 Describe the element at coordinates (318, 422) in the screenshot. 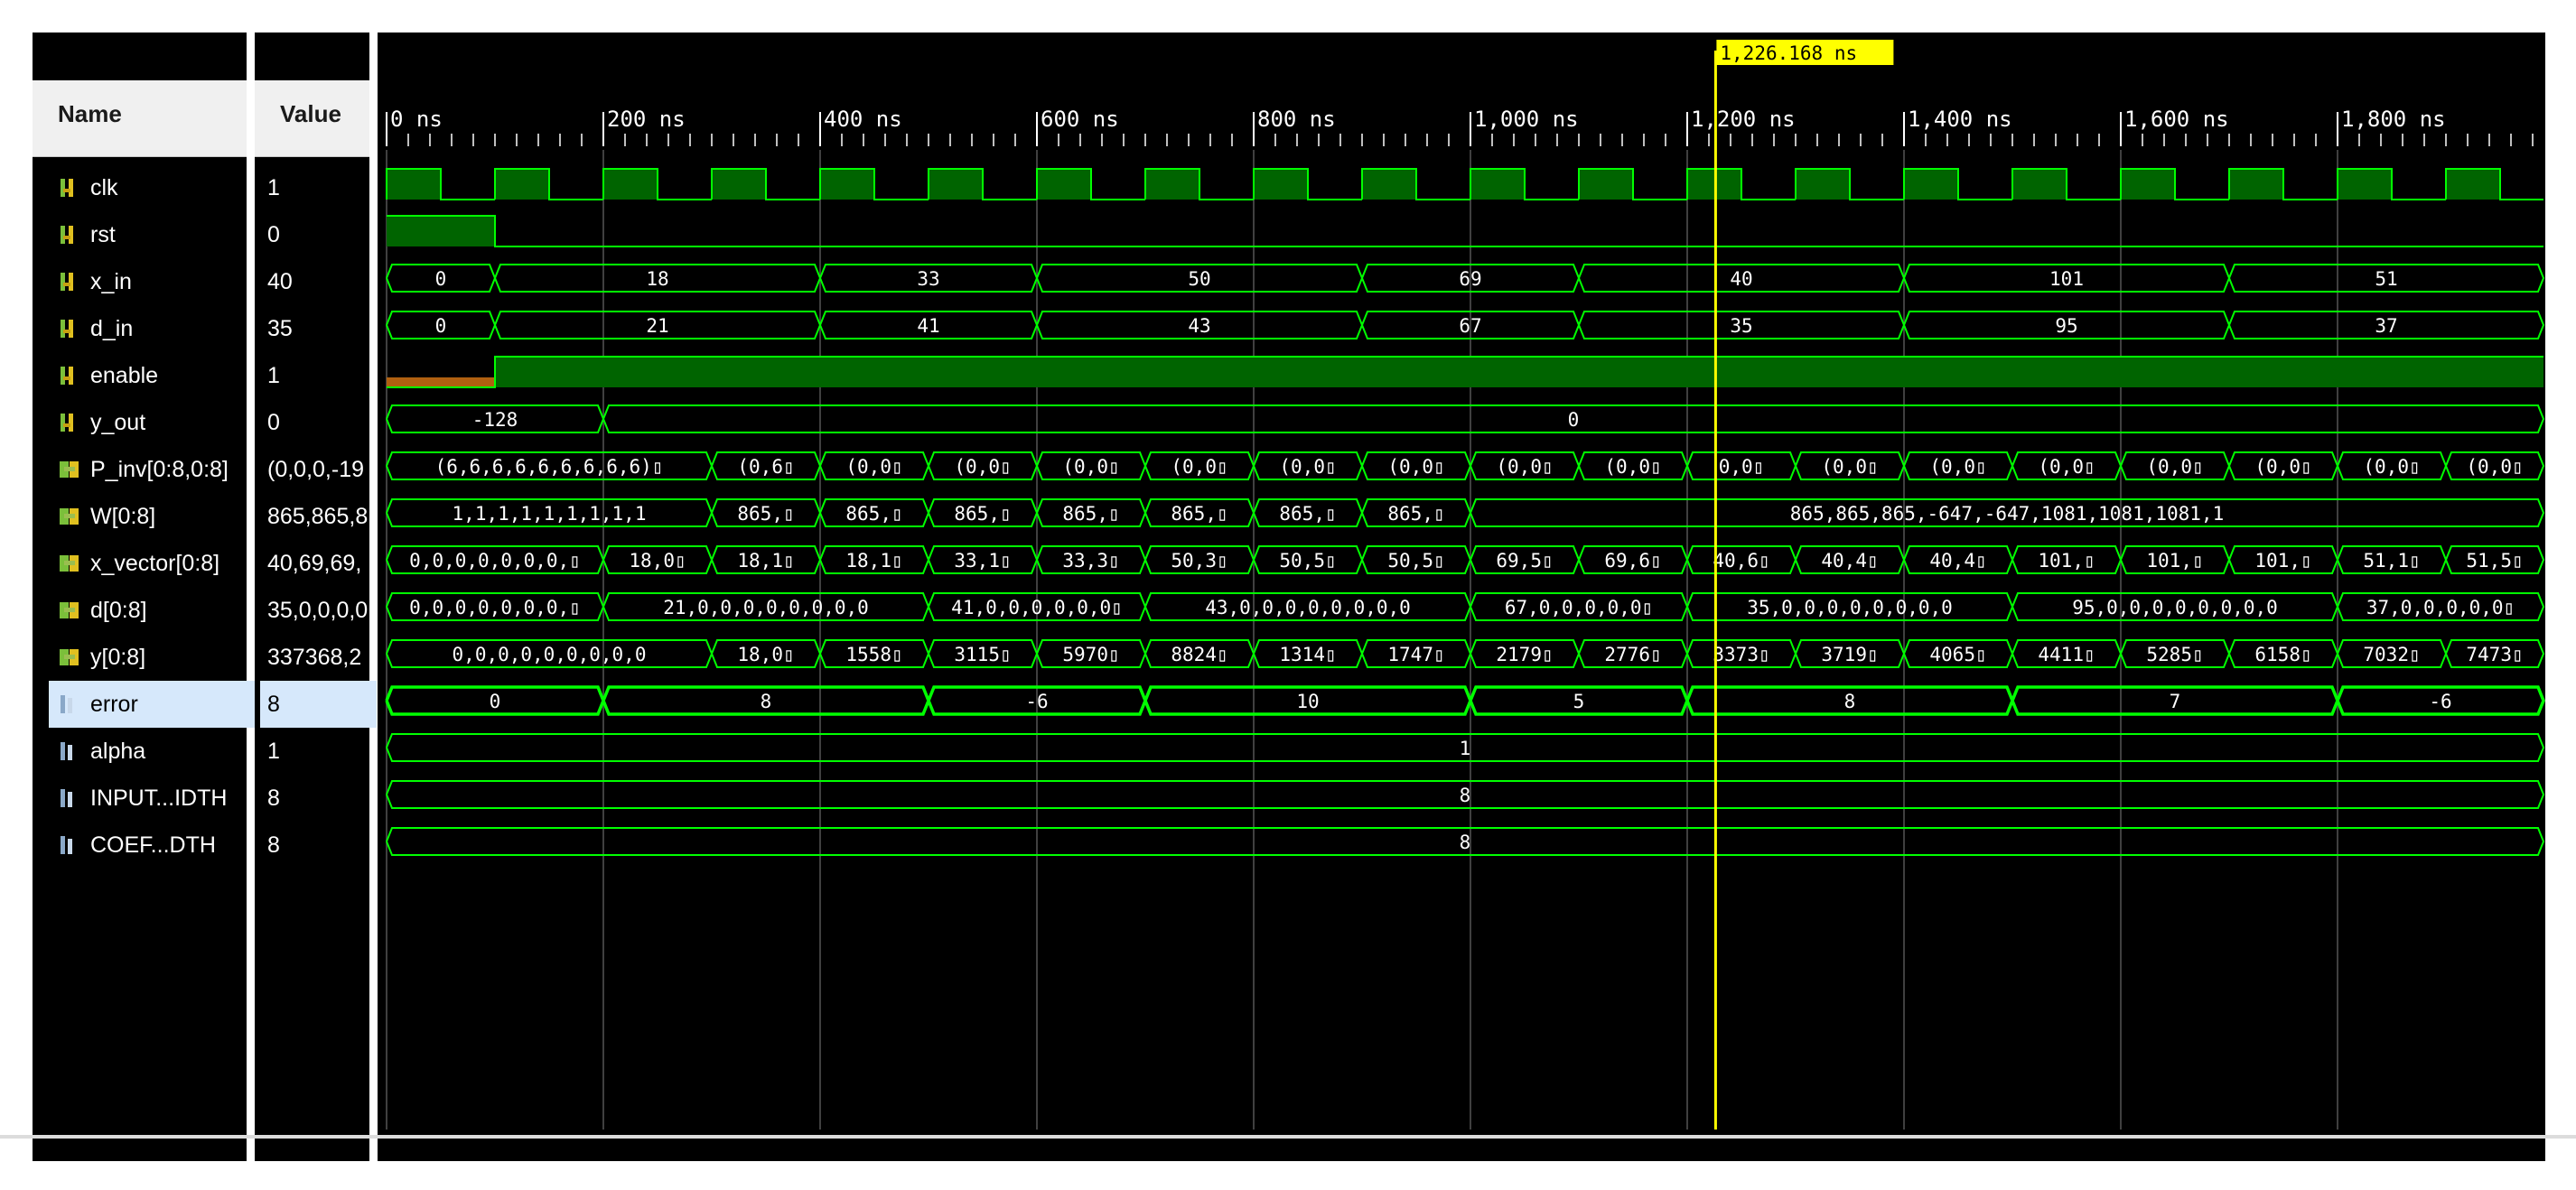

I see `signal-value-5: 0` at that location.